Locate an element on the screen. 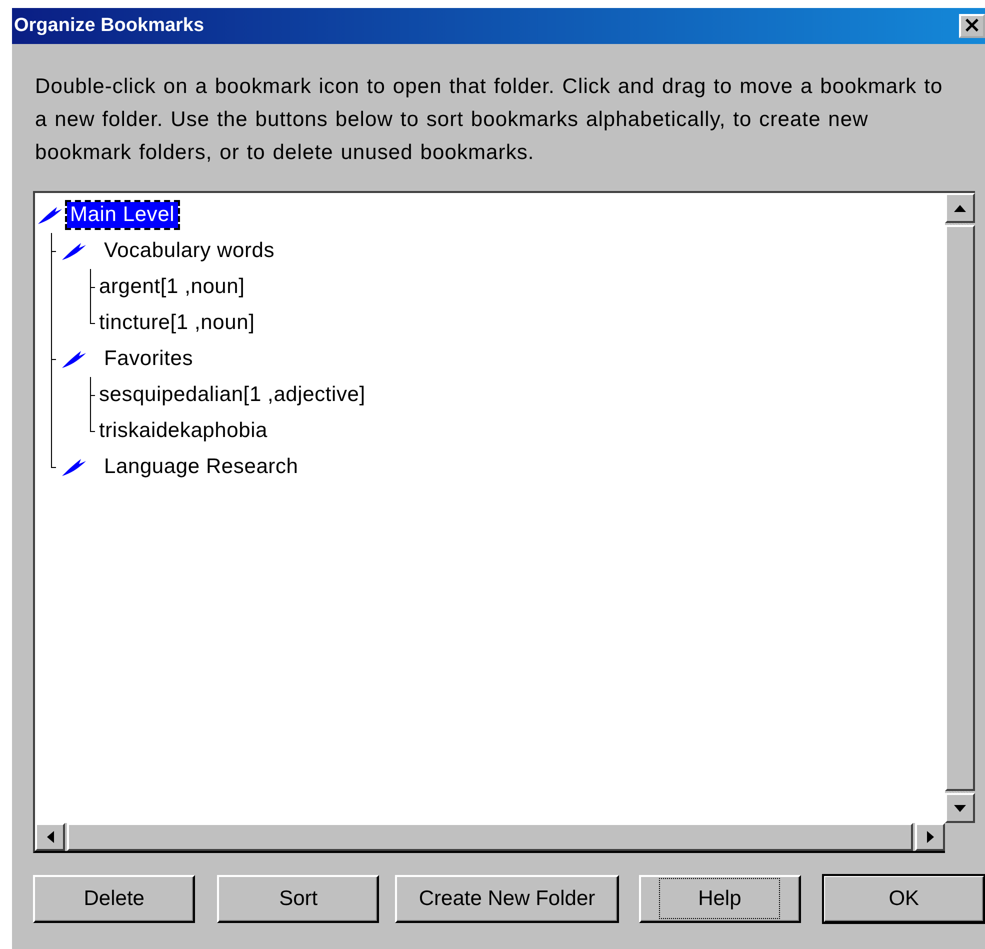 This screenshot has height=949, width=985. folder-item: Vocabulary words is located at coordinates (189, 251).